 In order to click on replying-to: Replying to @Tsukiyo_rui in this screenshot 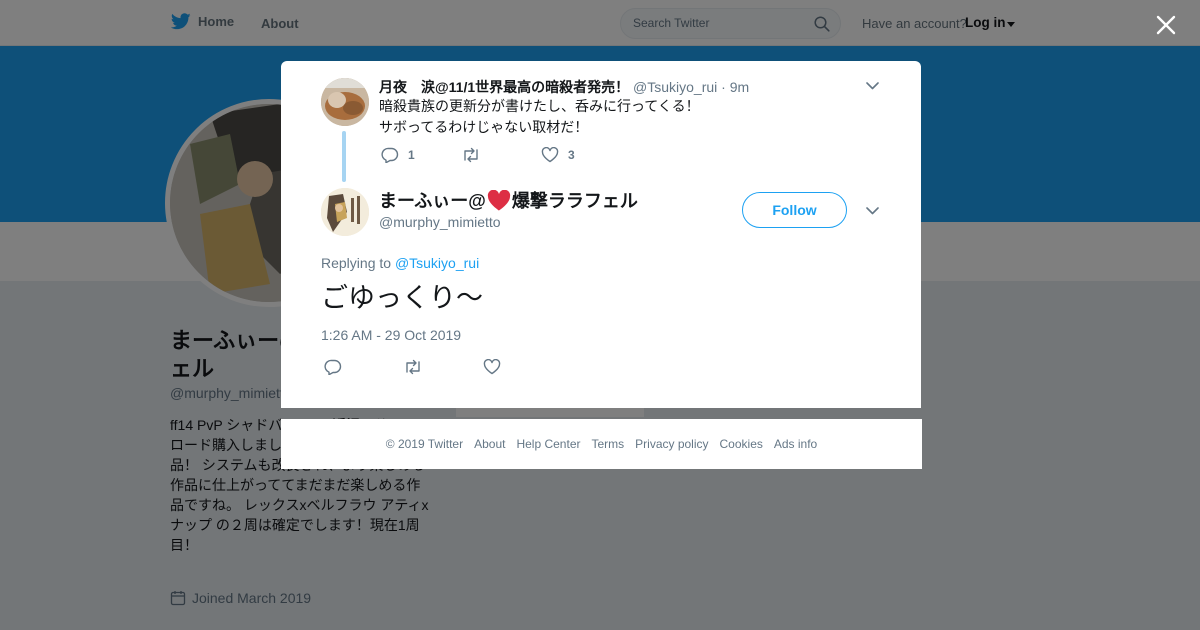, I will do `click(400, 263)`.